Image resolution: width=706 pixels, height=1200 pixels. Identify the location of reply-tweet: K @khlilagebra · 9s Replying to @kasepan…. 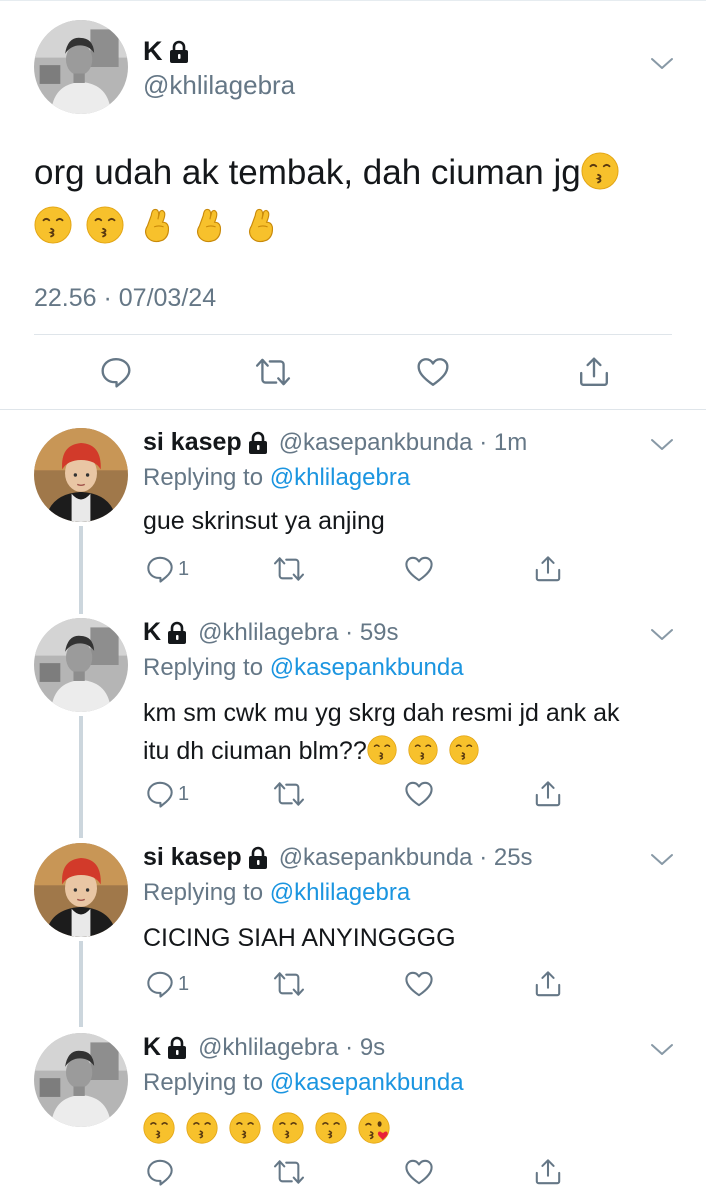
(353, 1116).